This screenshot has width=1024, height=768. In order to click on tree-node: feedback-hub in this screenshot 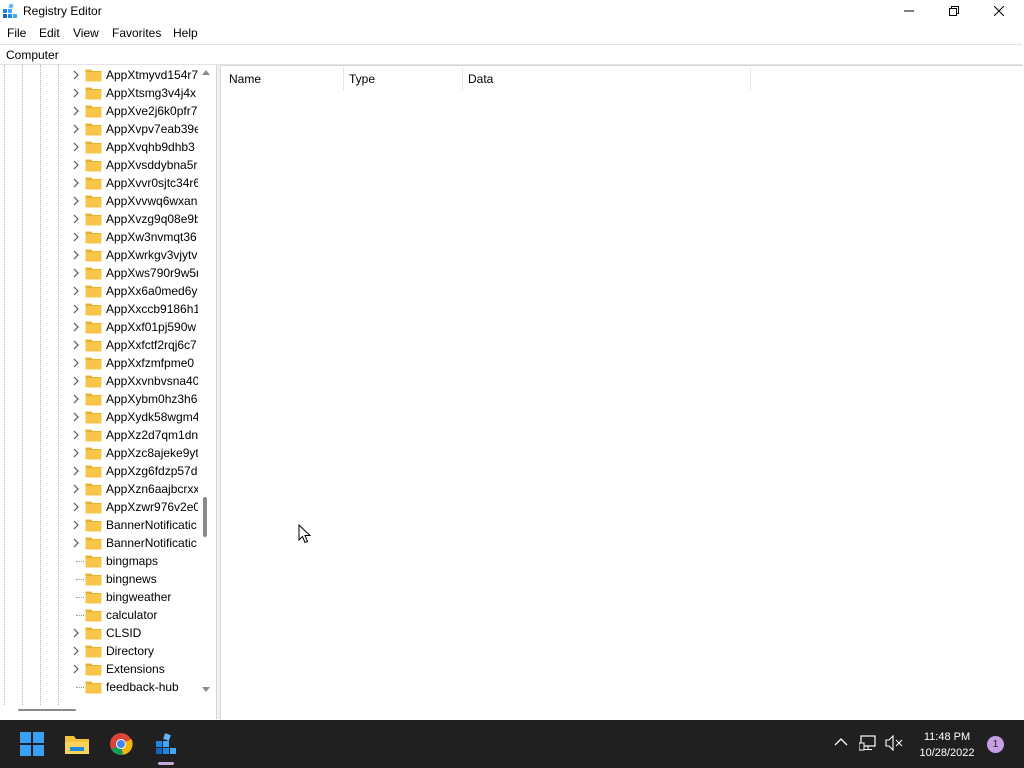, I will do `click(99, 687)`.